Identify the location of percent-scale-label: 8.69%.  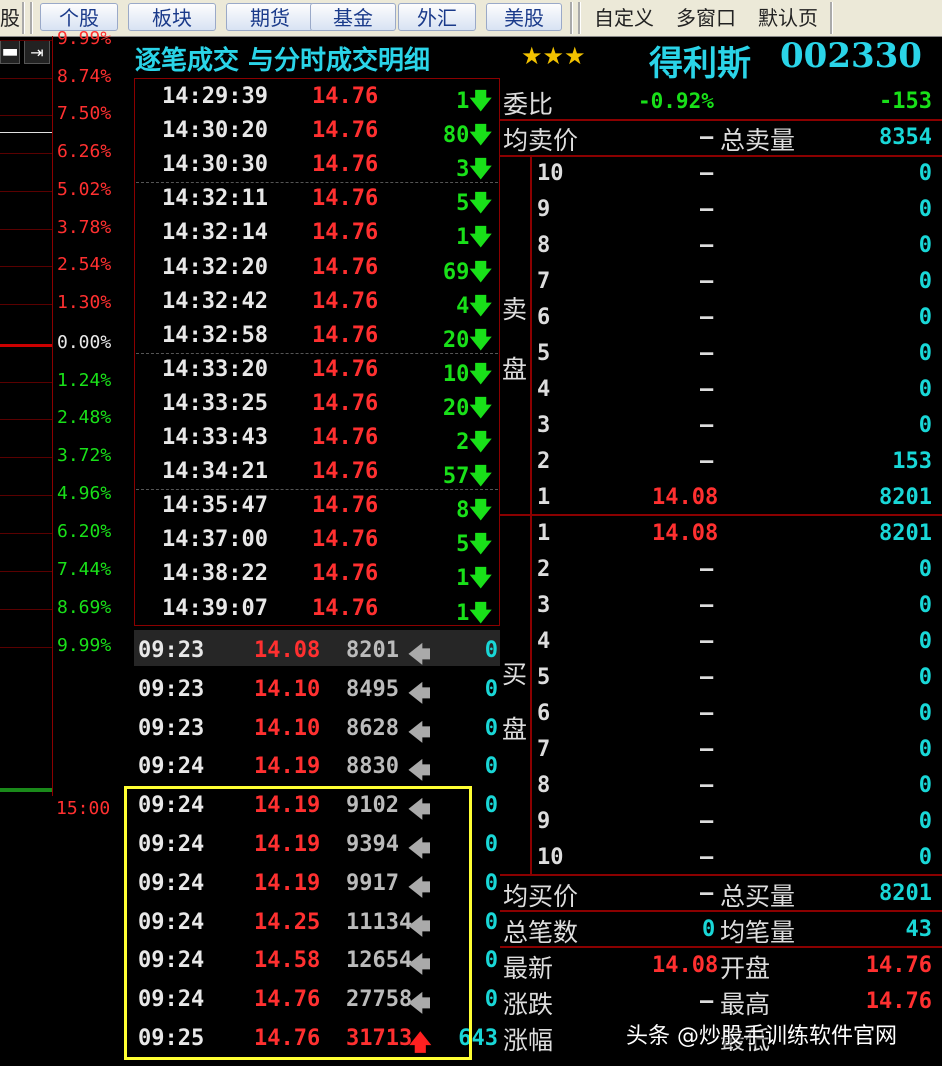
(84, 607).